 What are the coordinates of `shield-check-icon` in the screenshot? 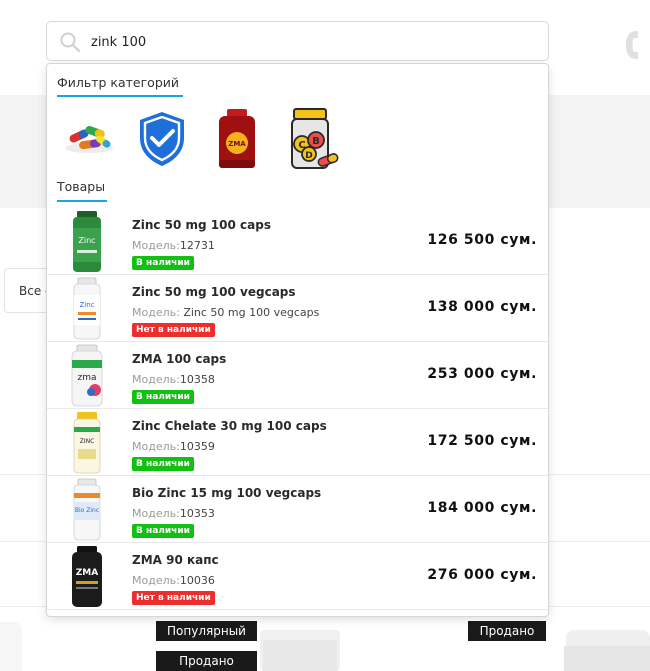 It's located at (162, 139).